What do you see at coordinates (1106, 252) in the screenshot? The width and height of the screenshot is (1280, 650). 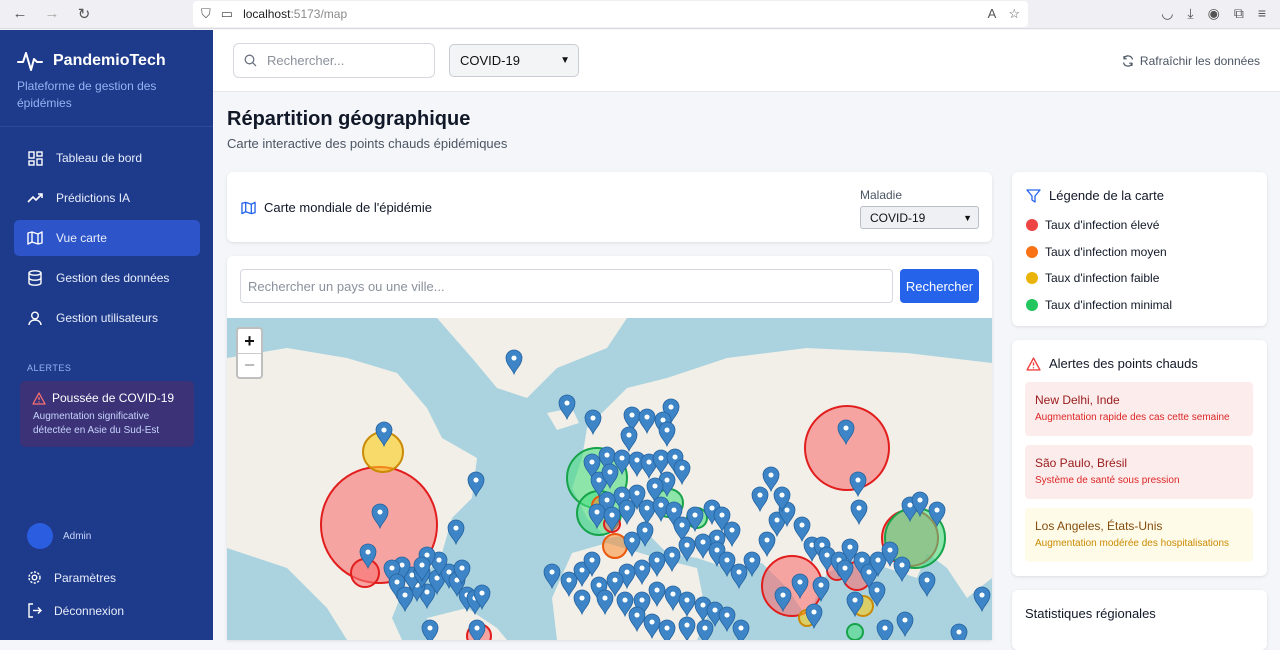 I see `legend-label: Taux d'infection moyen` at bounding box center [1106, 252].